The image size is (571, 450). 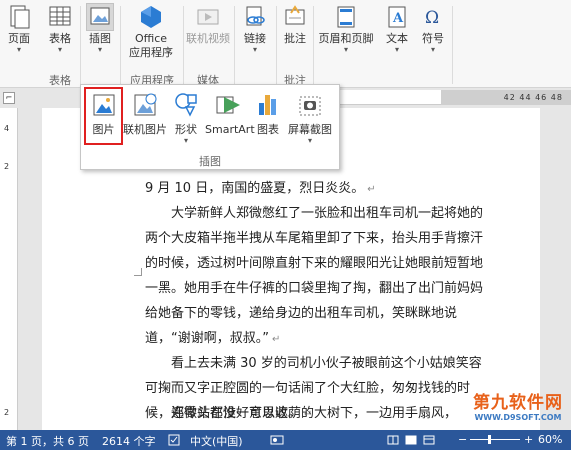 What do you see at coordinates (103, 116) in the screenshot?
I see `picture-highlight-box` at bounding box center [103, 116].